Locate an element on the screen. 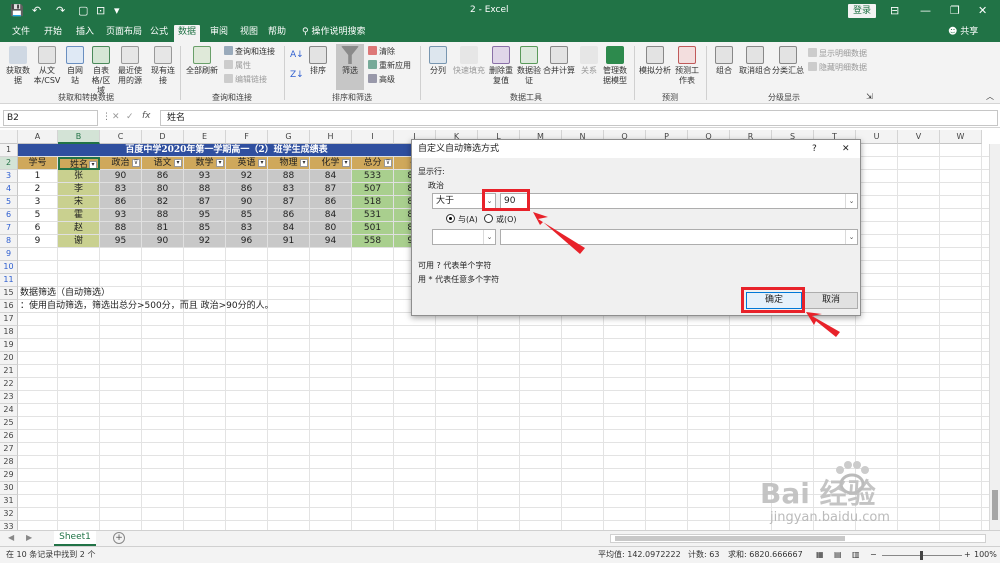 This screenshot has width=1000, height=563. arrow-to-value is located at coordinates (559, 233).